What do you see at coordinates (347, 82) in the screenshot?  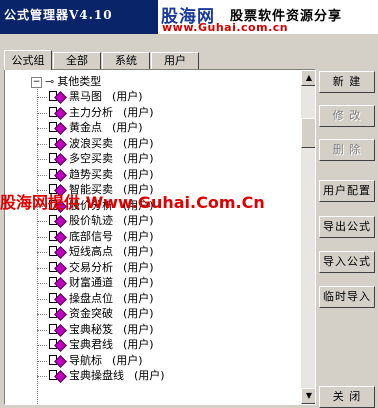 I see `new-button: 新 建` at bounding box center [347, 82].